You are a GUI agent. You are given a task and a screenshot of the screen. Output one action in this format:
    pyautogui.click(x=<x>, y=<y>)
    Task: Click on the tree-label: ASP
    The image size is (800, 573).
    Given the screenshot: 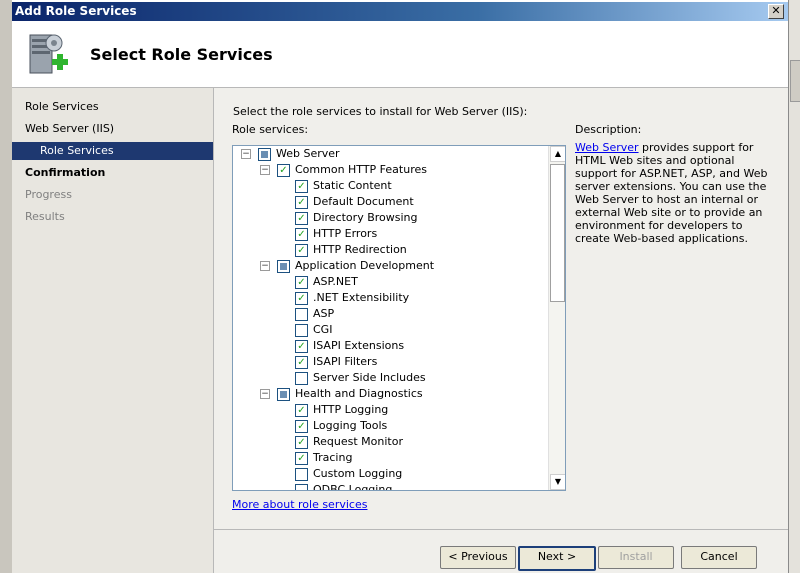 What is the action you would take?
    pyautogui.click(x=324, y=313)
    